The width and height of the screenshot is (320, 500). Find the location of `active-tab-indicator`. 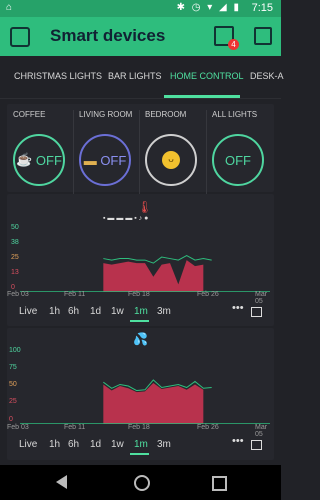

active-tab-indicator is located at coordinates (202, 96).